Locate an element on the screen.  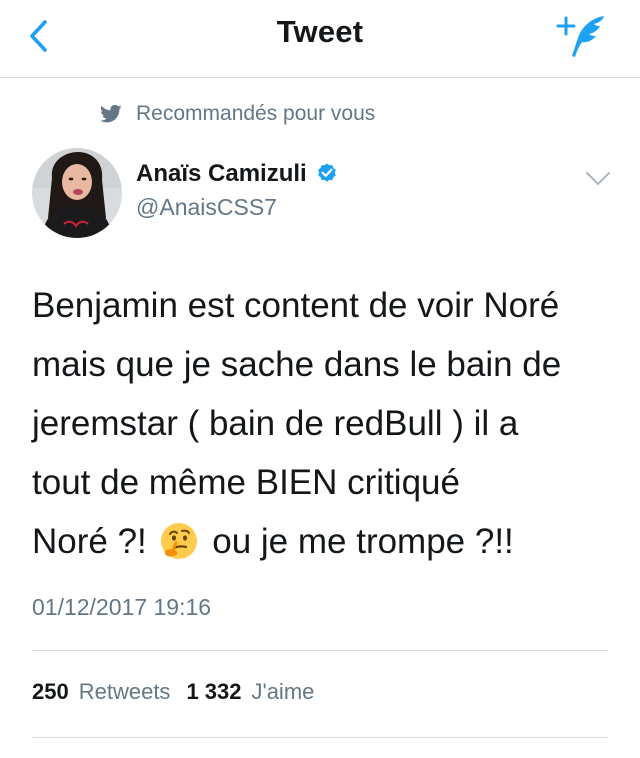
likes-label: J'aime is located at coordinates (283, 692).